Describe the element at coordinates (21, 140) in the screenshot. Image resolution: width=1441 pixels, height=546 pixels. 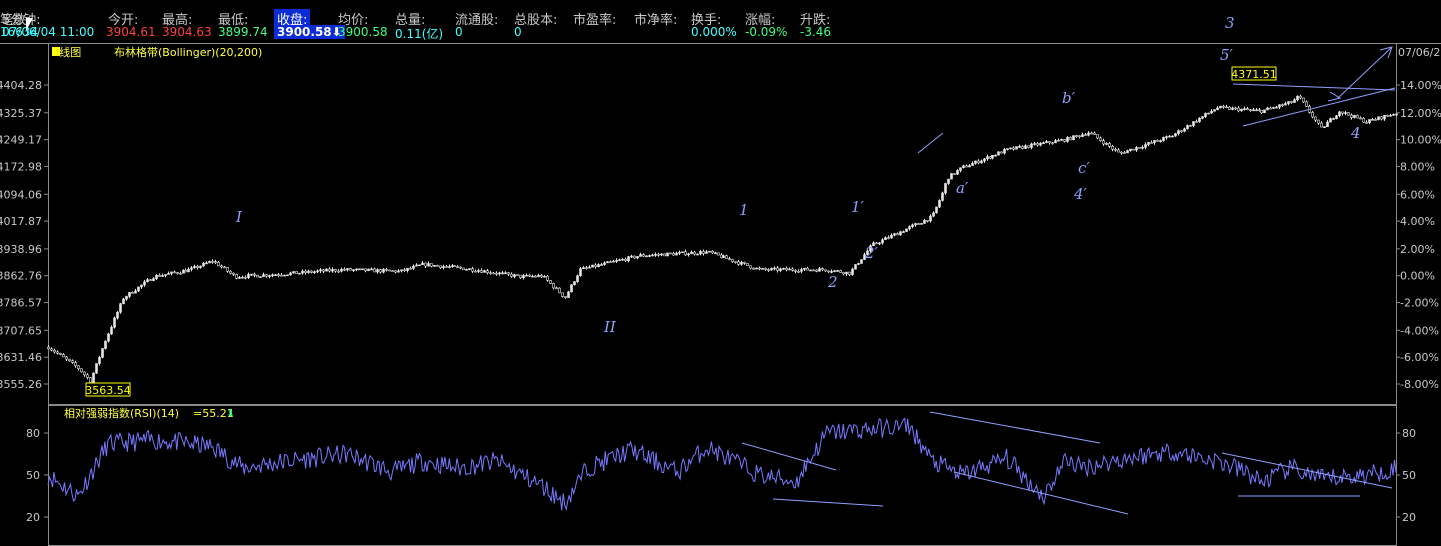
I see `y-tick-label: 4249.17` at that location.